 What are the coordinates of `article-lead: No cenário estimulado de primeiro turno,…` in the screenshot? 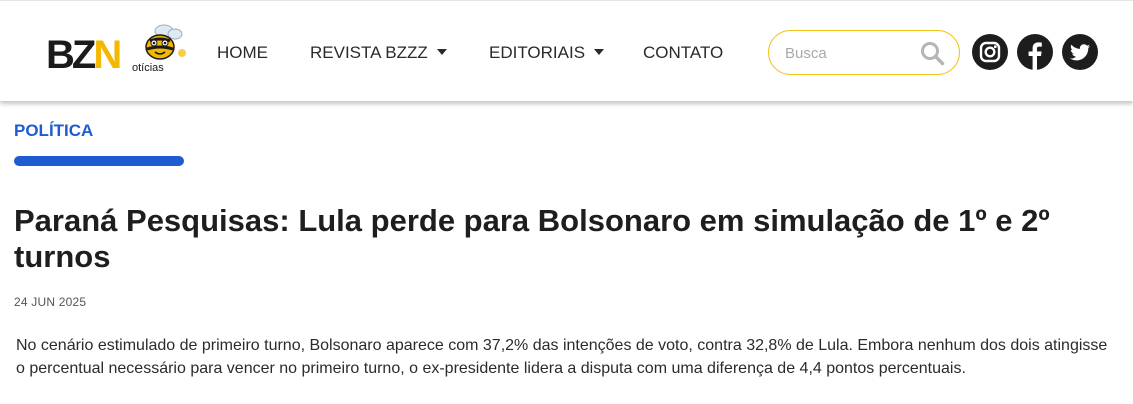 It's located at (562, 357).